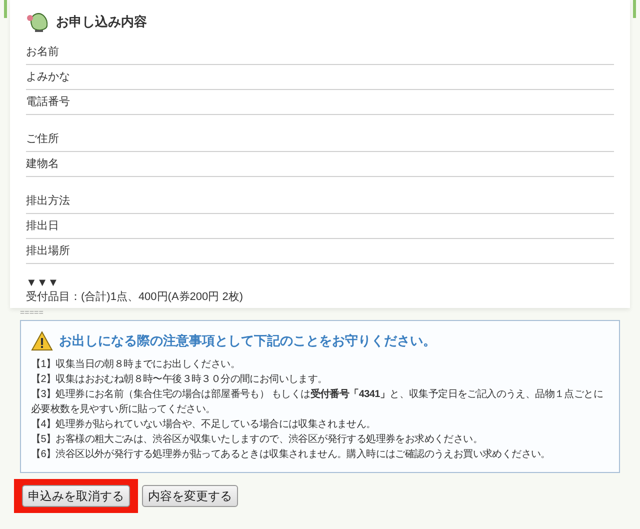 Image resolution: width=640 pixels, height=529 pixels. Describe the element at coordinates (204, 425) in the screenshot. I see `notice-item: 【4】処理券が貼られていない場合や、不足している場合には収集されません。` at that location.